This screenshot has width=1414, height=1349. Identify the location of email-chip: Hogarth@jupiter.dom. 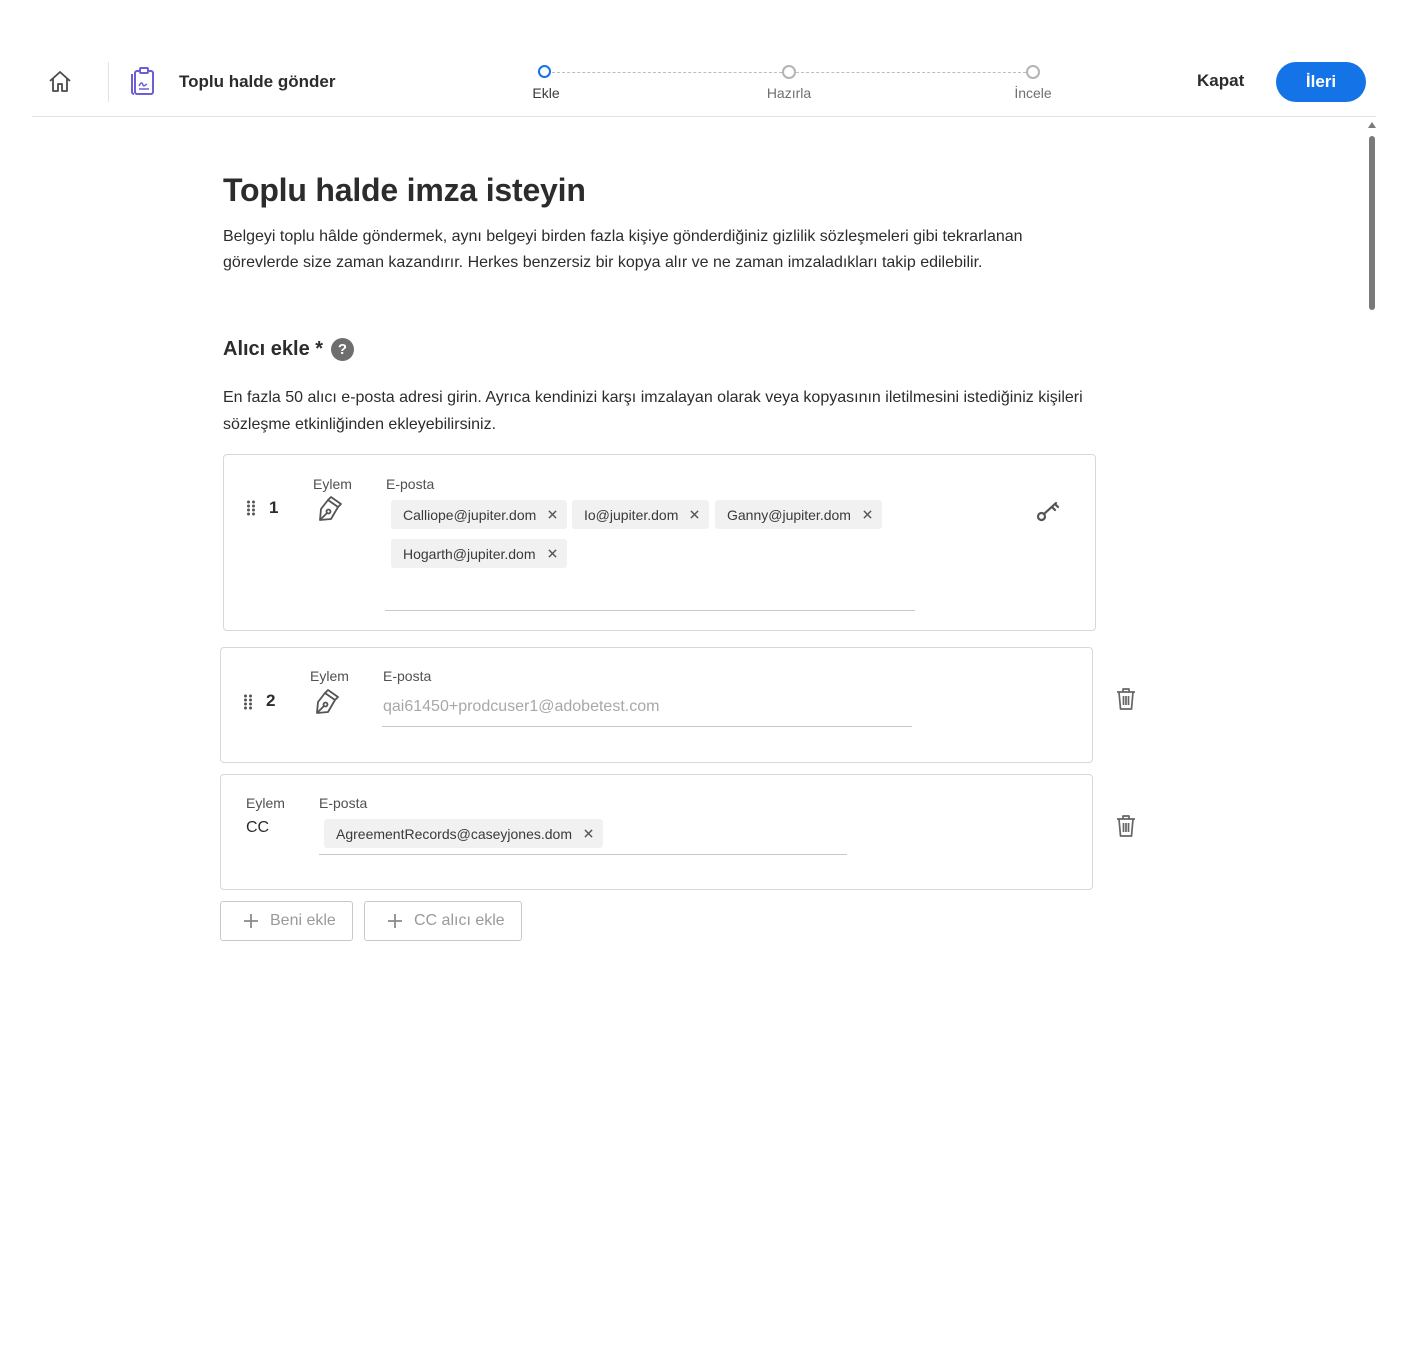
(479, 553).